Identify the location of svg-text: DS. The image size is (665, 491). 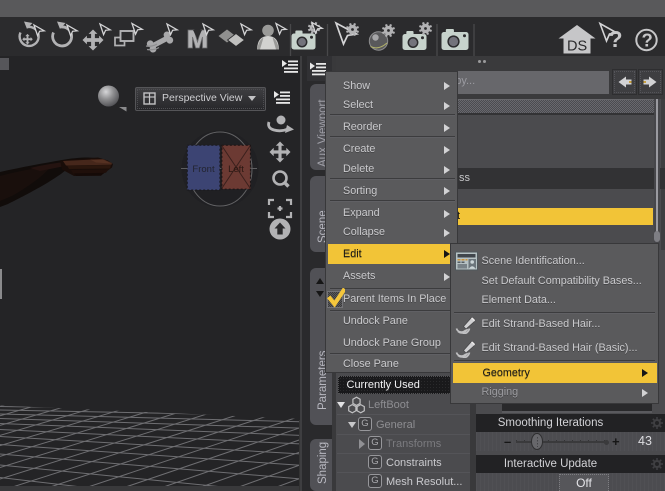
(577, 47).